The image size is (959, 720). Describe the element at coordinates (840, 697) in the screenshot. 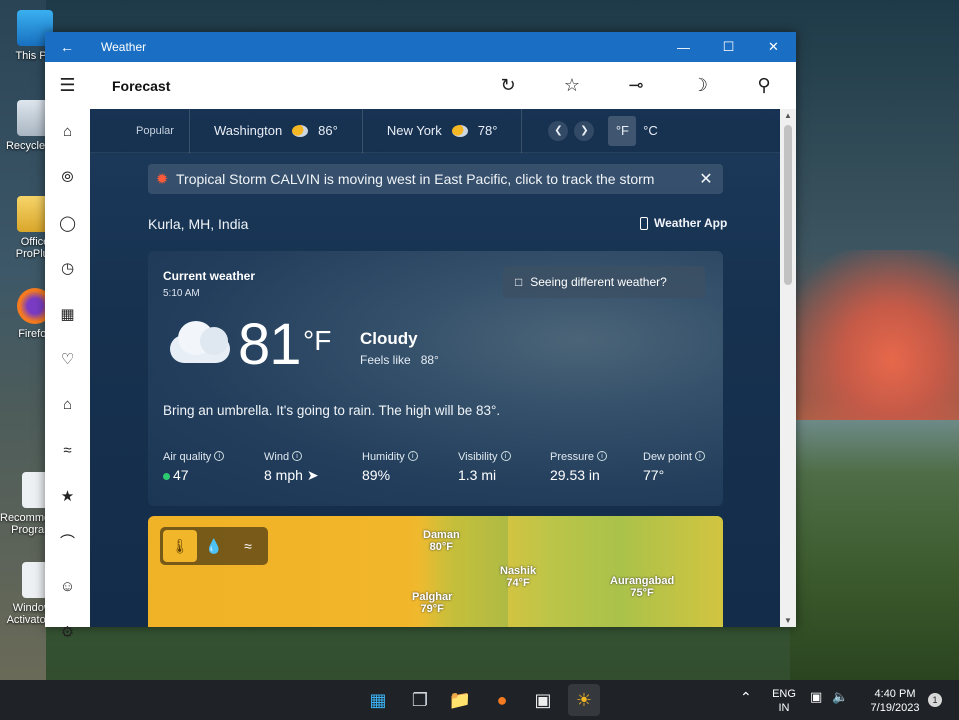

I see `volume-icon: 🔈` at that location.